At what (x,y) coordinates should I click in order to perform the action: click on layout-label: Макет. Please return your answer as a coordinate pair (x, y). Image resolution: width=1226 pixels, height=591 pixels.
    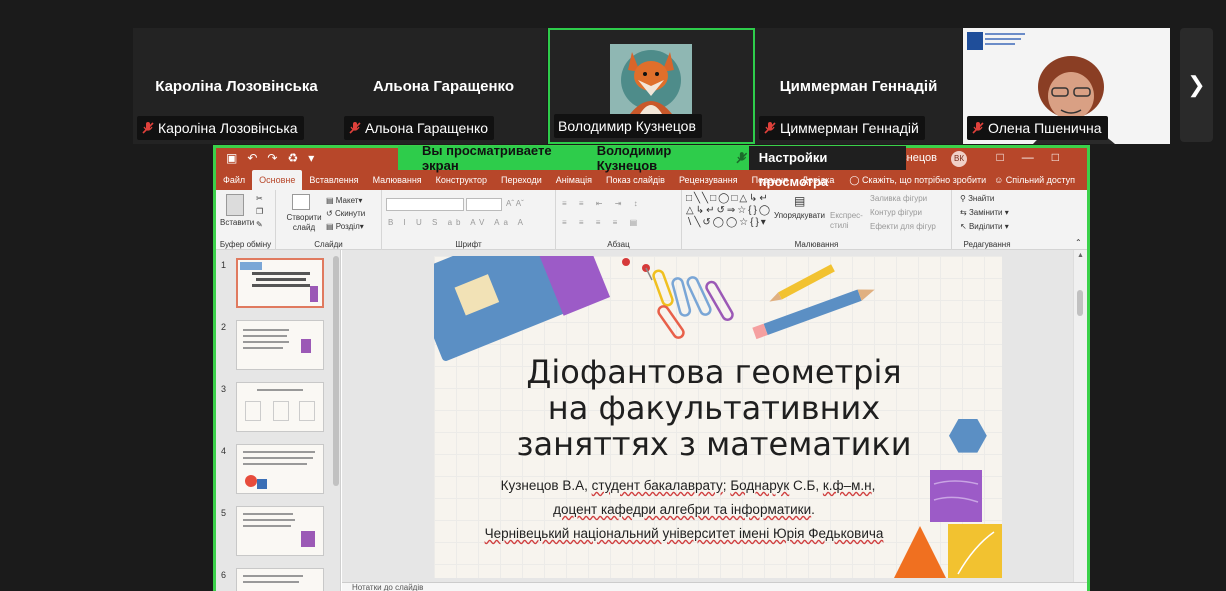
    Looking at the image, I should click on (347, 200).